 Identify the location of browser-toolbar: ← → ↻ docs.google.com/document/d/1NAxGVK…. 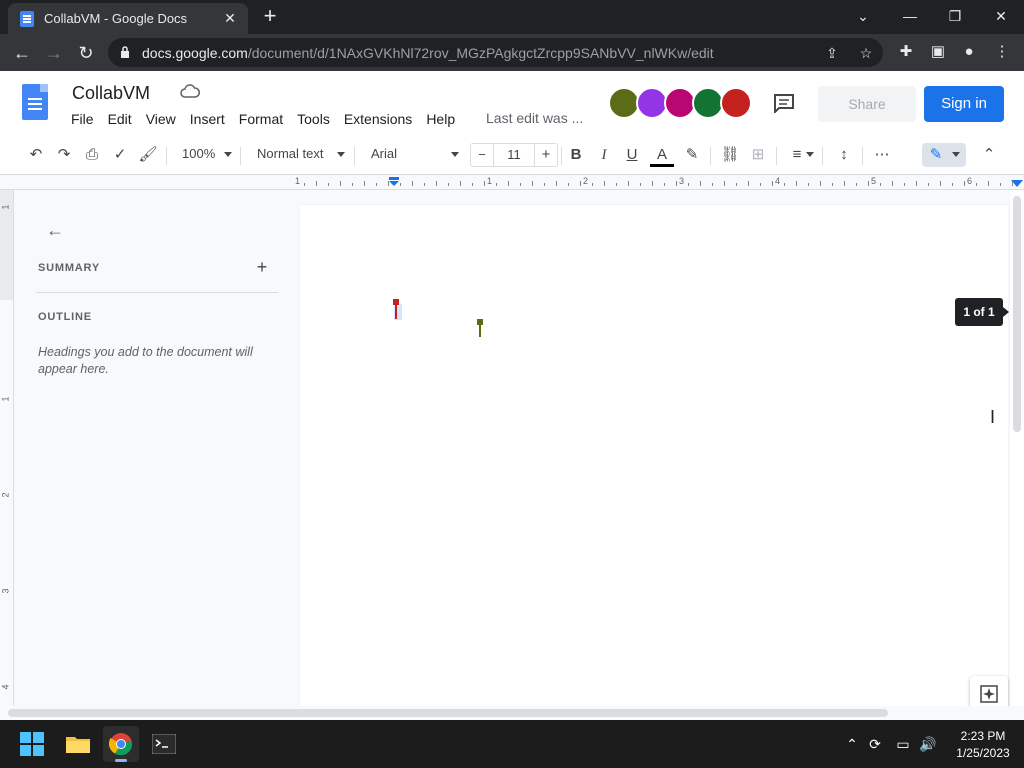
(512, 52).